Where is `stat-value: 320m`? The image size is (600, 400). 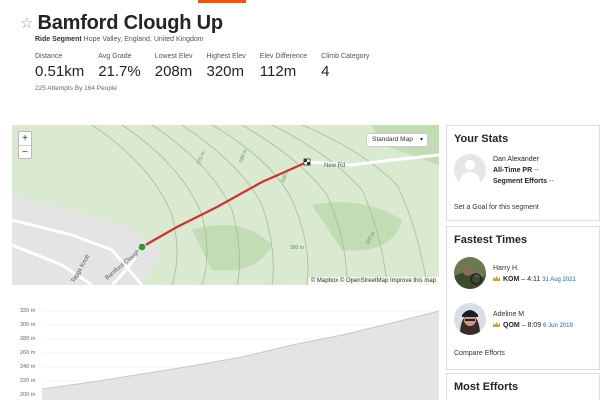 stat-value: 320m is located at coordinates (225, 71).